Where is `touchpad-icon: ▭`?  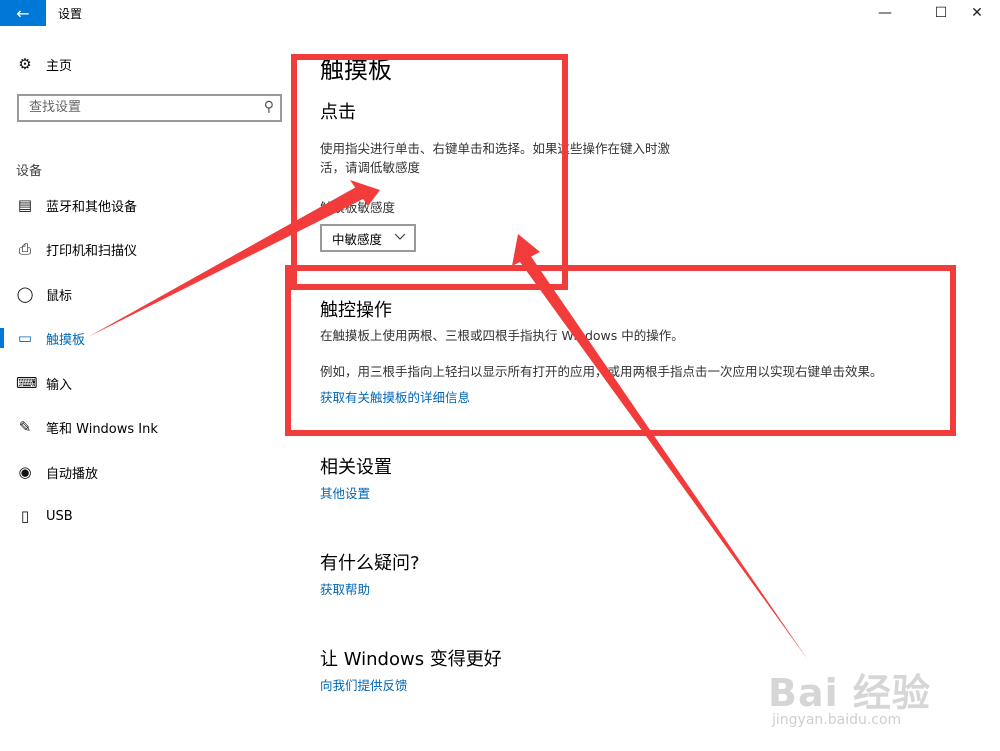
touchpad-icon: ▭ is located at coordinates (25, 338).